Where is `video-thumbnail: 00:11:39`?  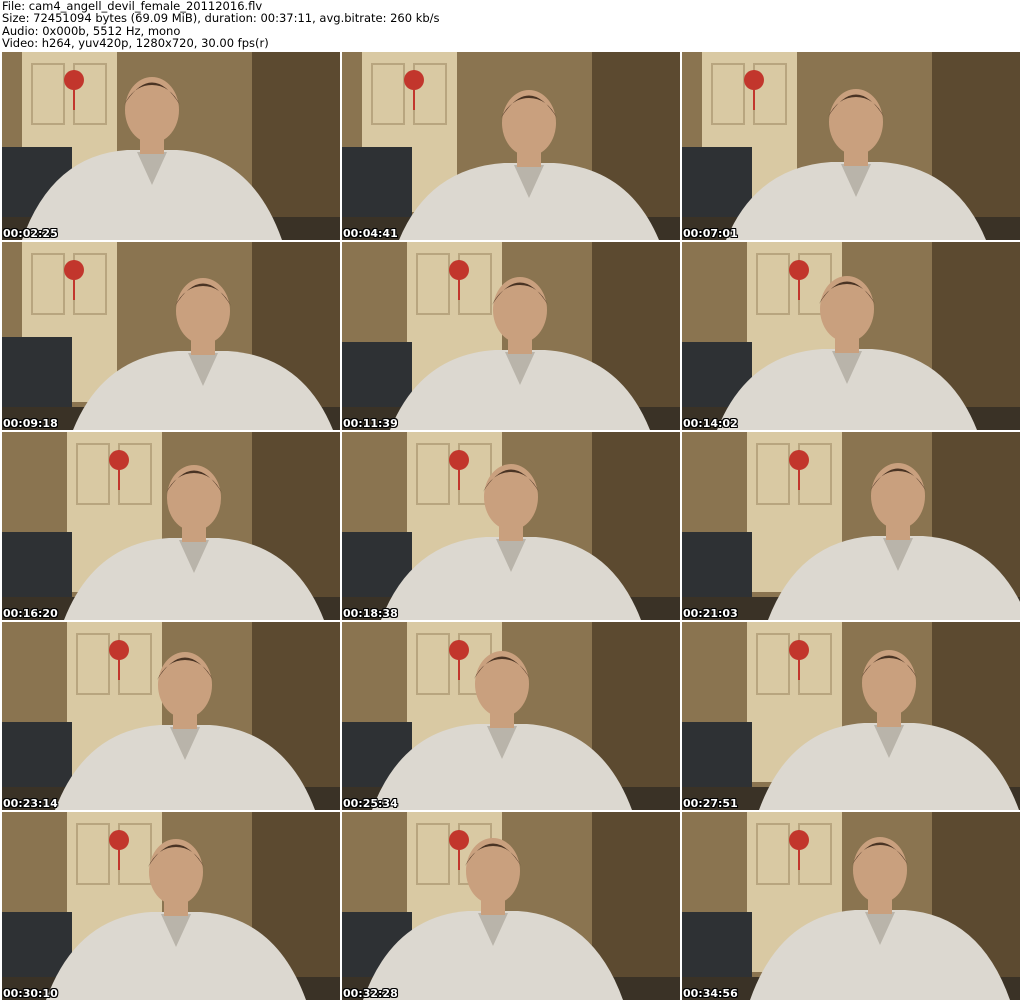
video-thumbnail: 00:11:39 is located at coordinates (511, 336).